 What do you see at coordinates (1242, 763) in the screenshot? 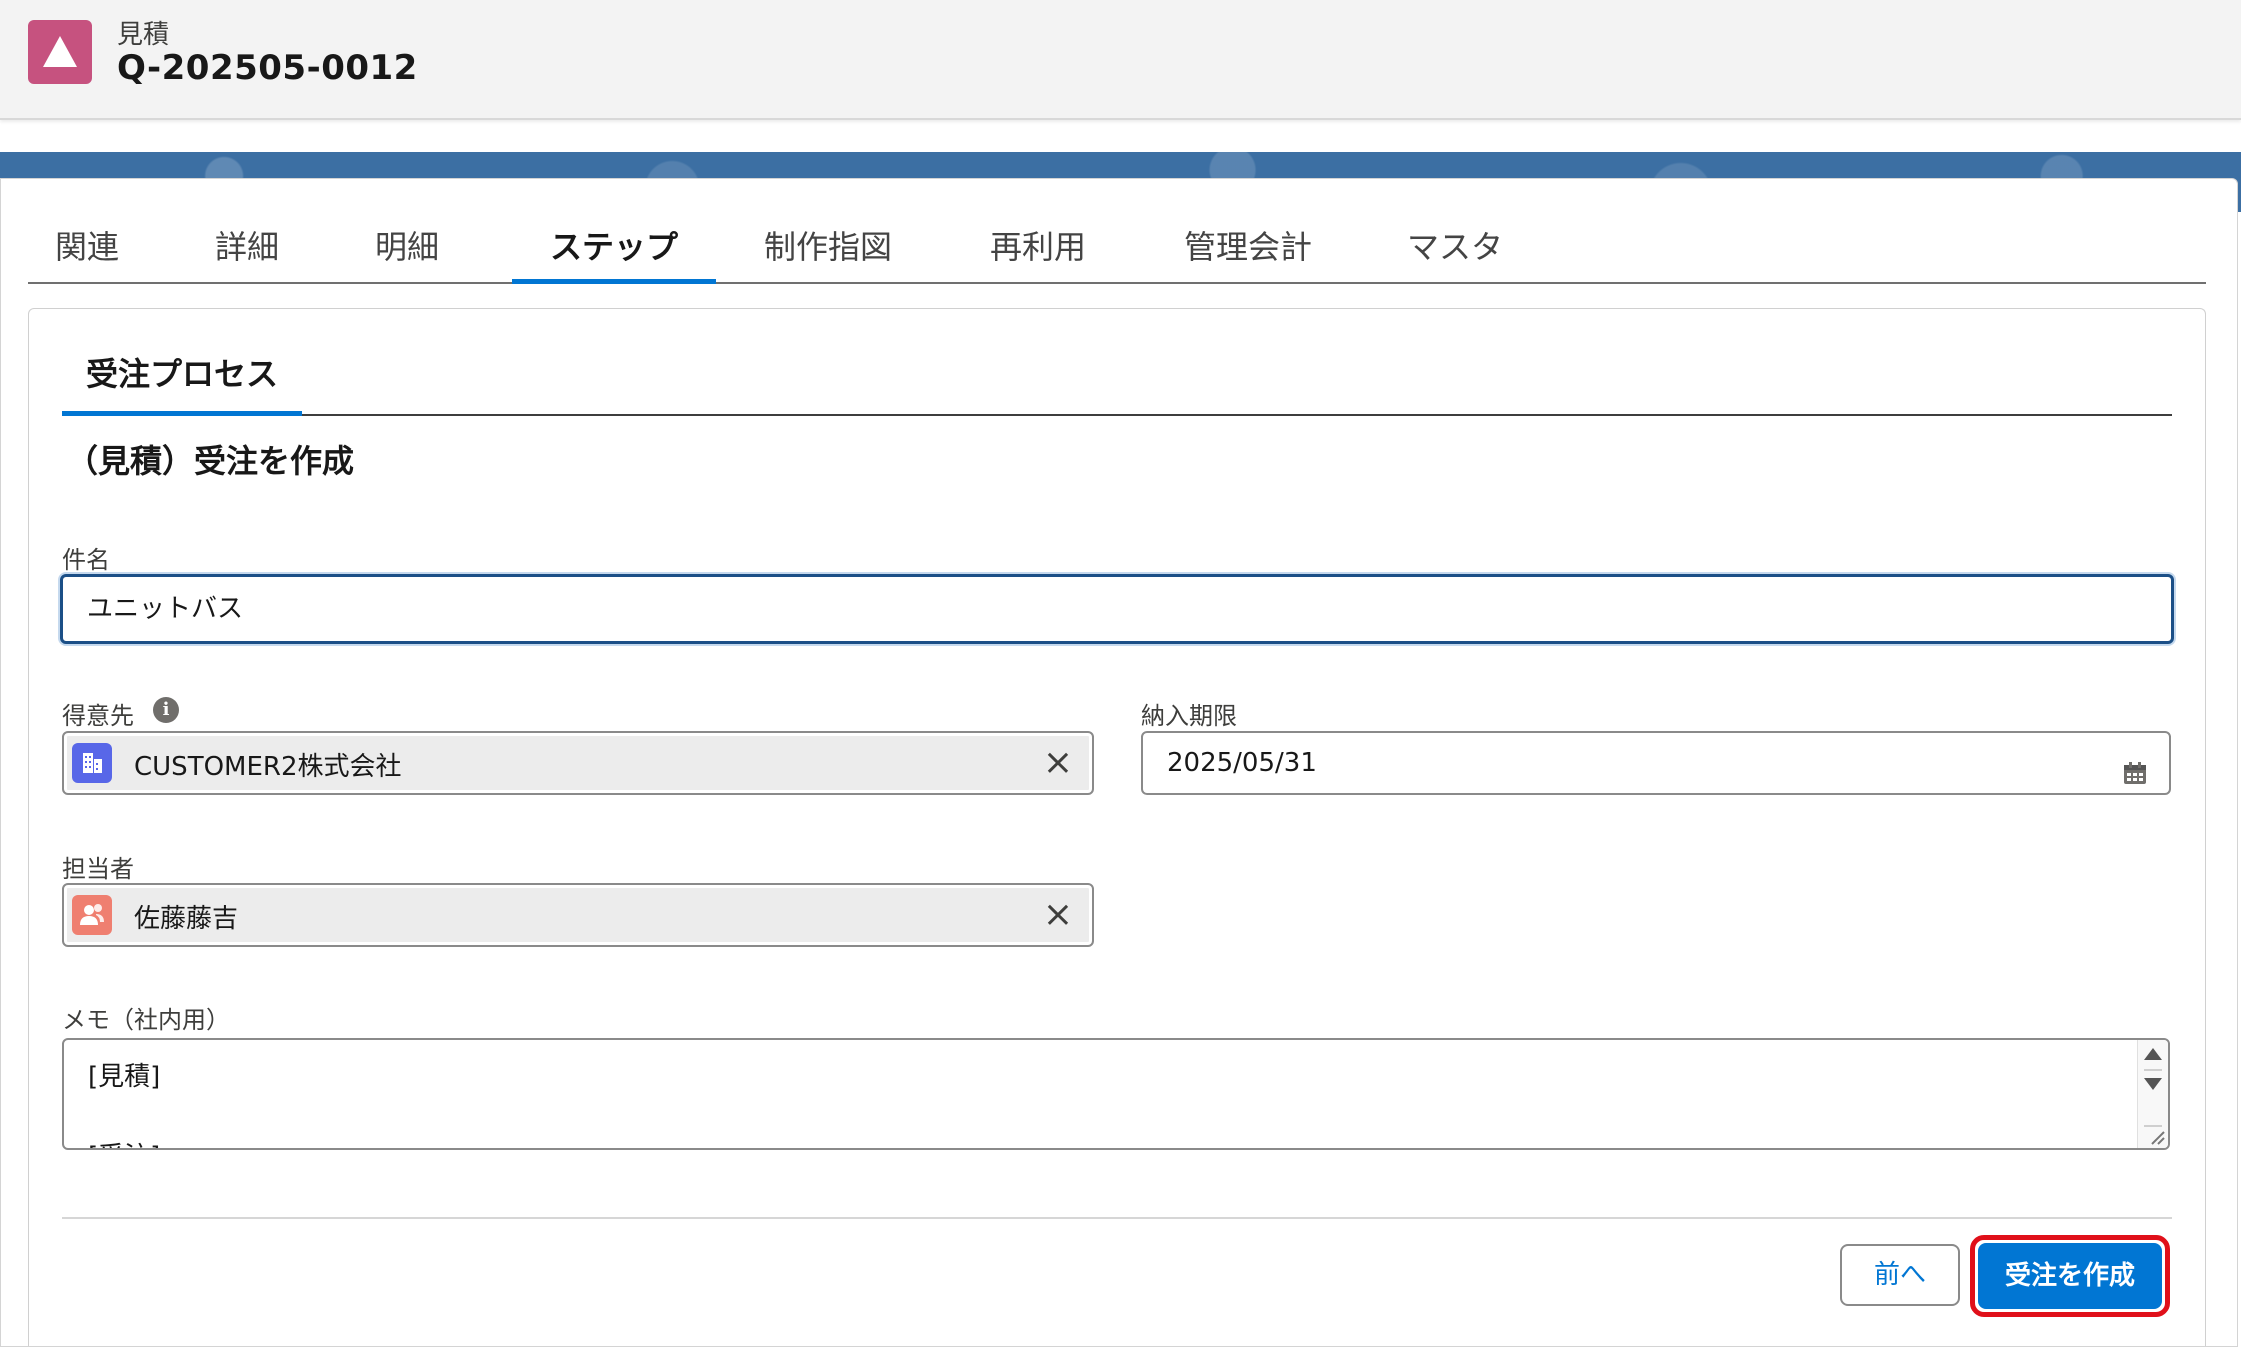
I see `deadline-value: 2025/05/31` at bounding box center [1242, 763].